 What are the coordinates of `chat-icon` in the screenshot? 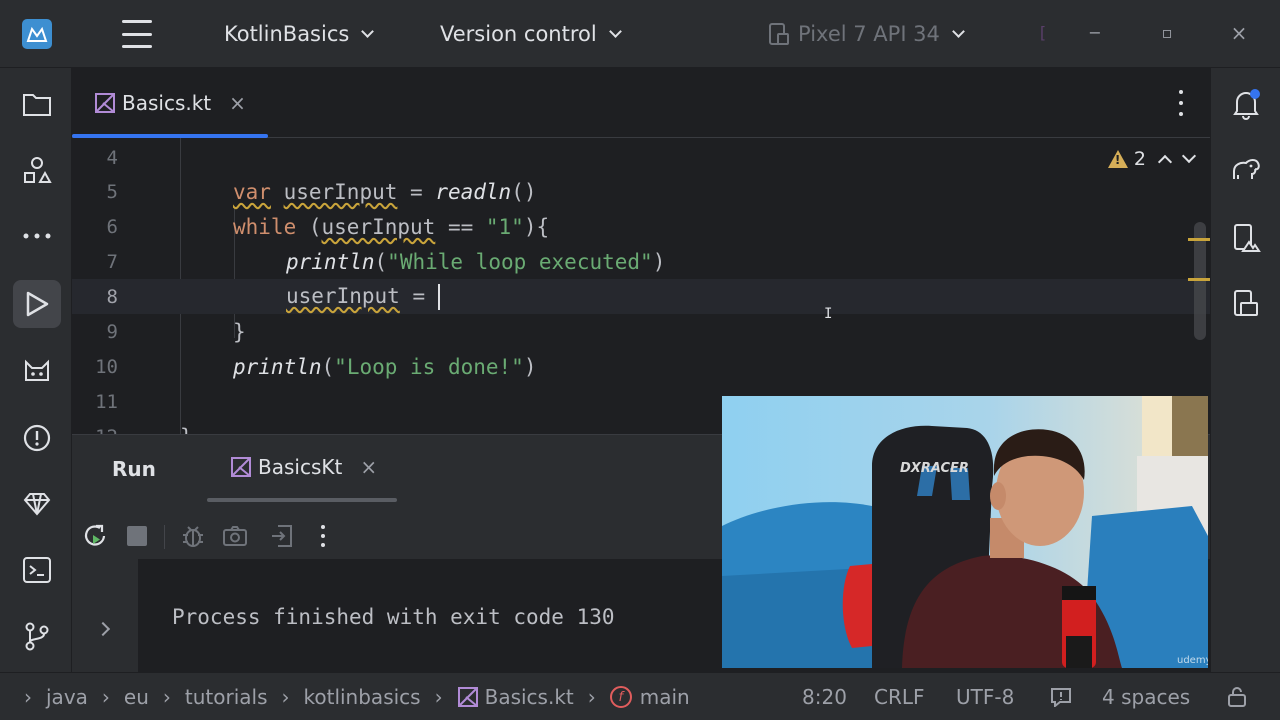 It's located at (1061, 696).